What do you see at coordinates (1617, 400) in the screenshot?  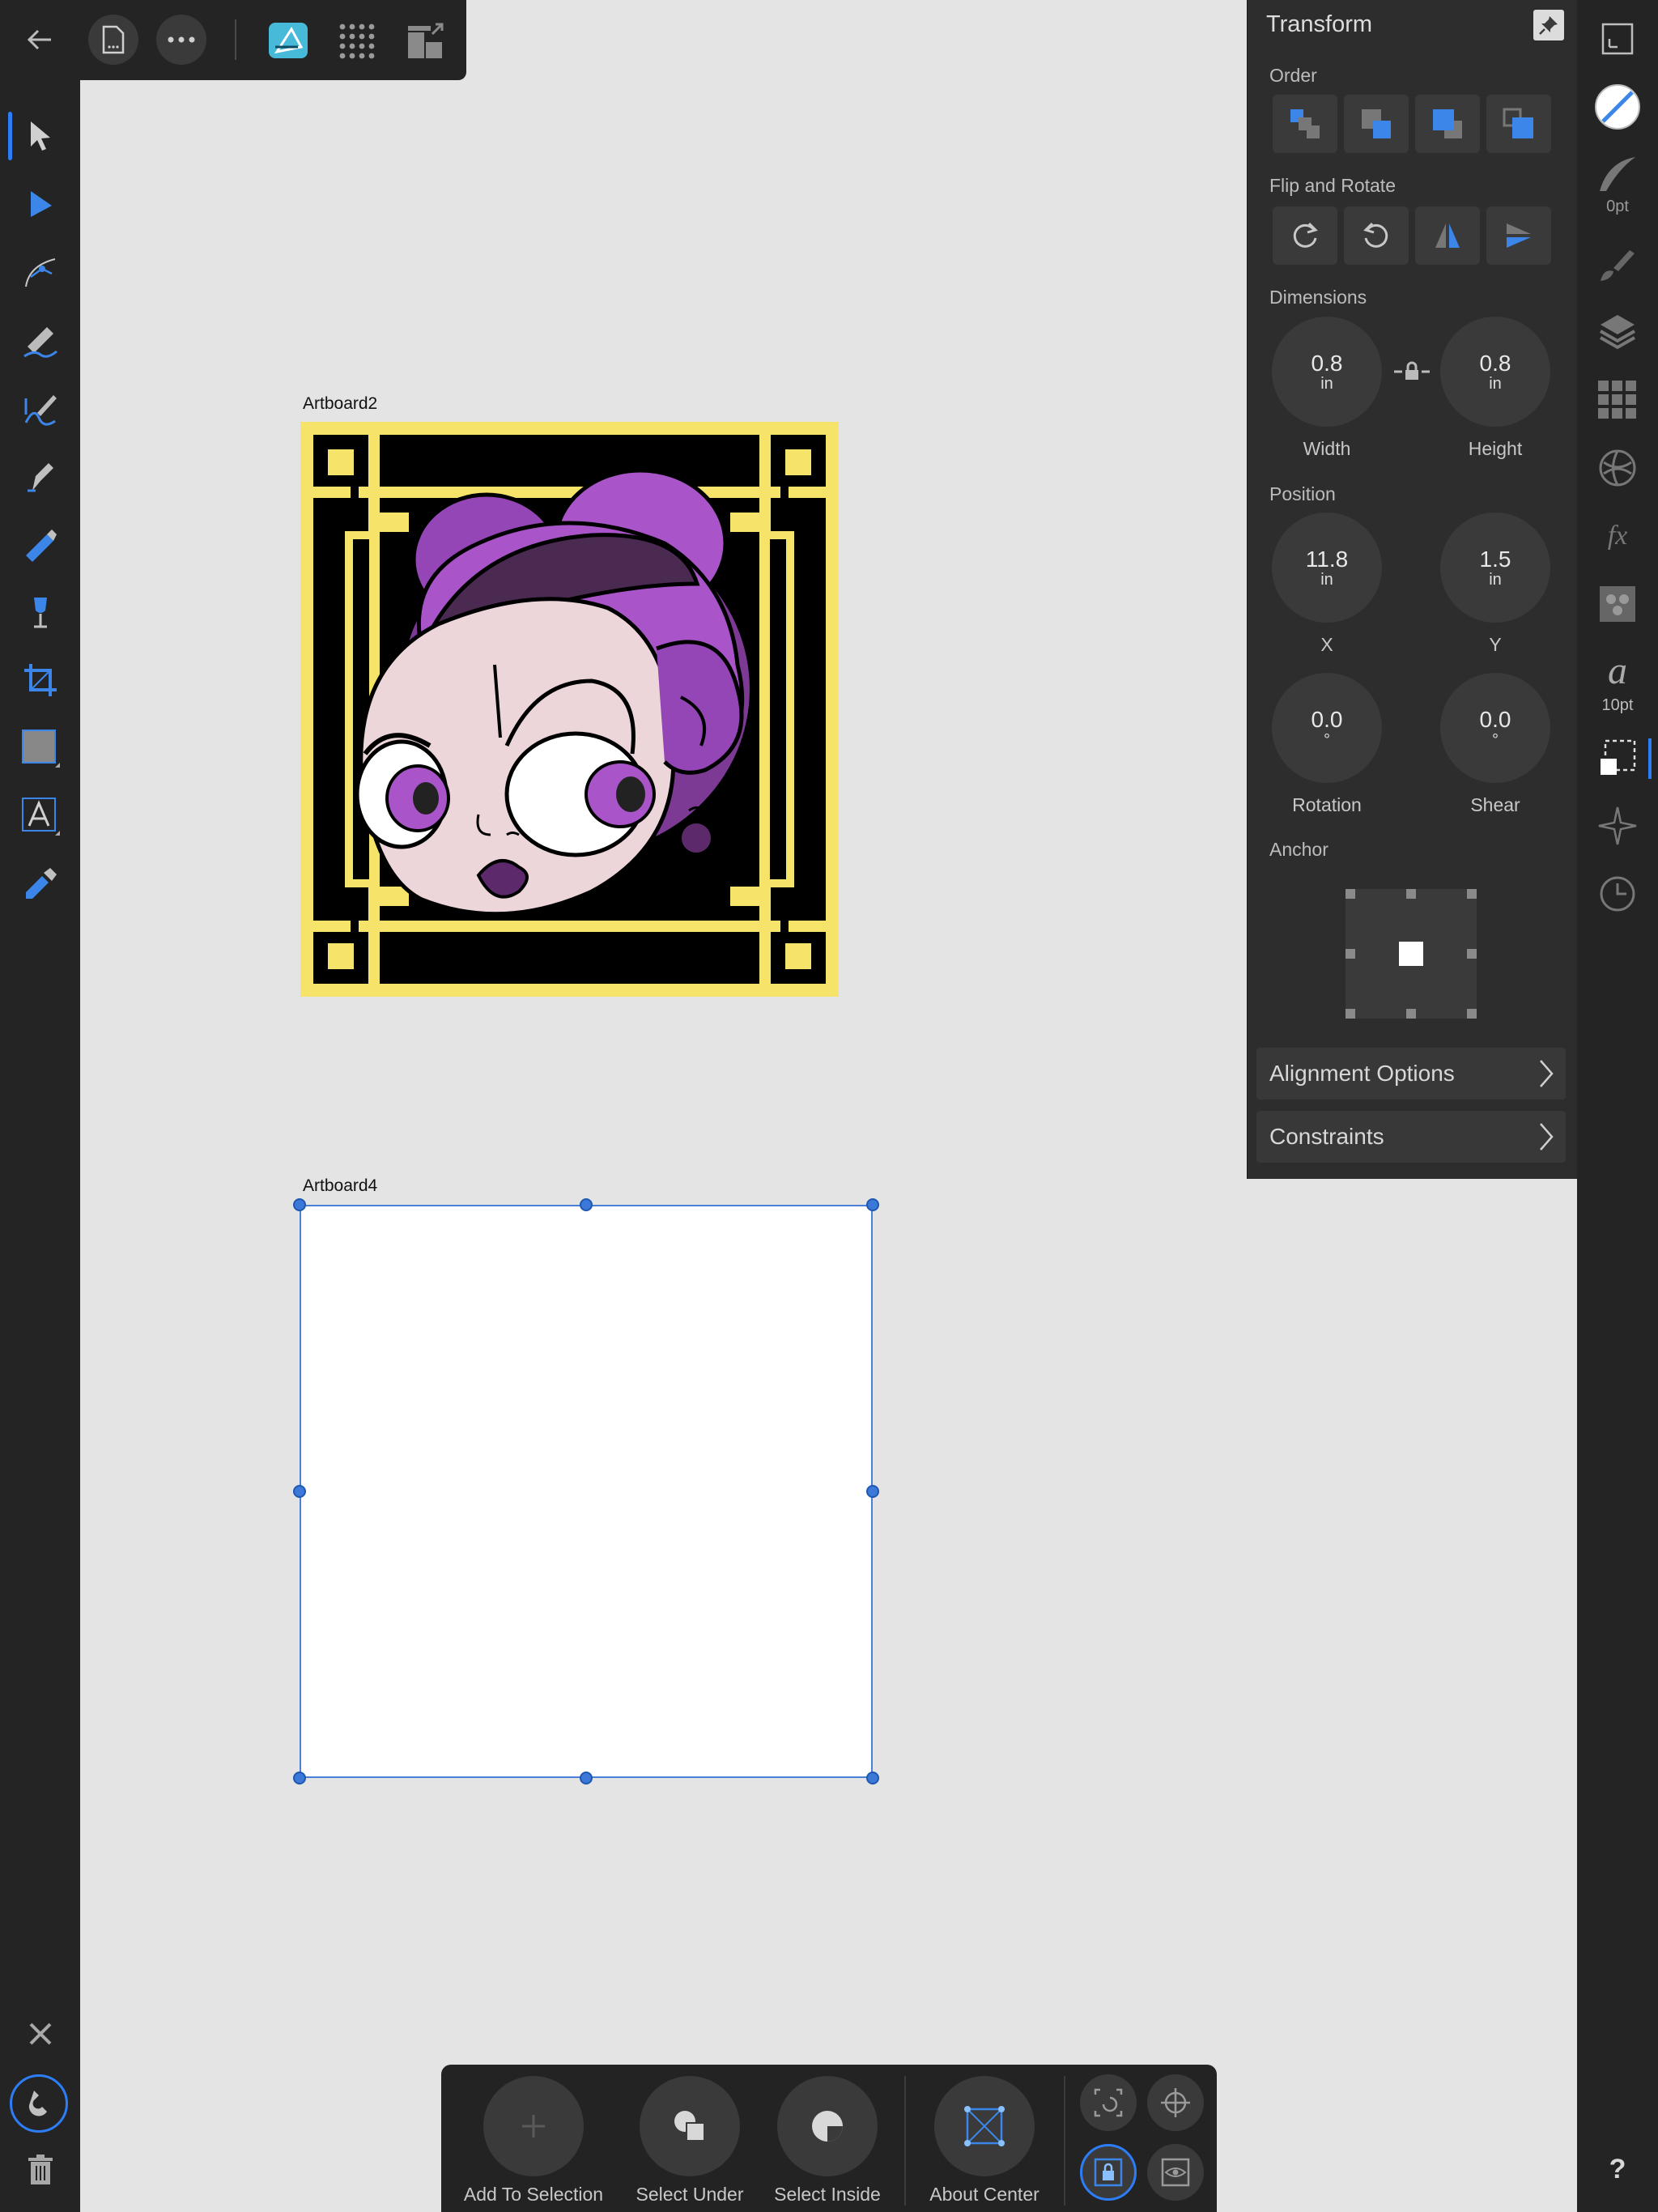 I see `swatches-icon` at bounding box center [1617, 400].